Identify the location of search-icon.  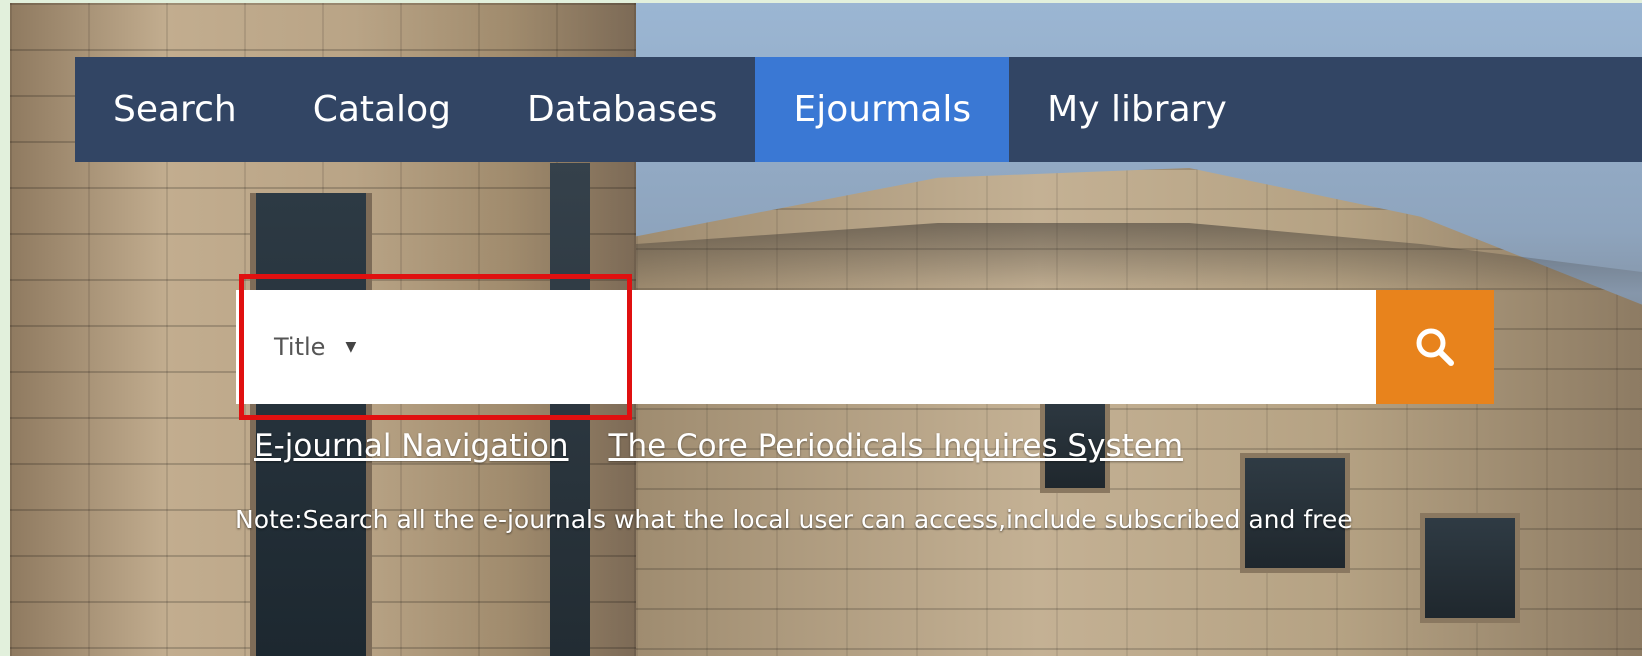
(1435, 347).